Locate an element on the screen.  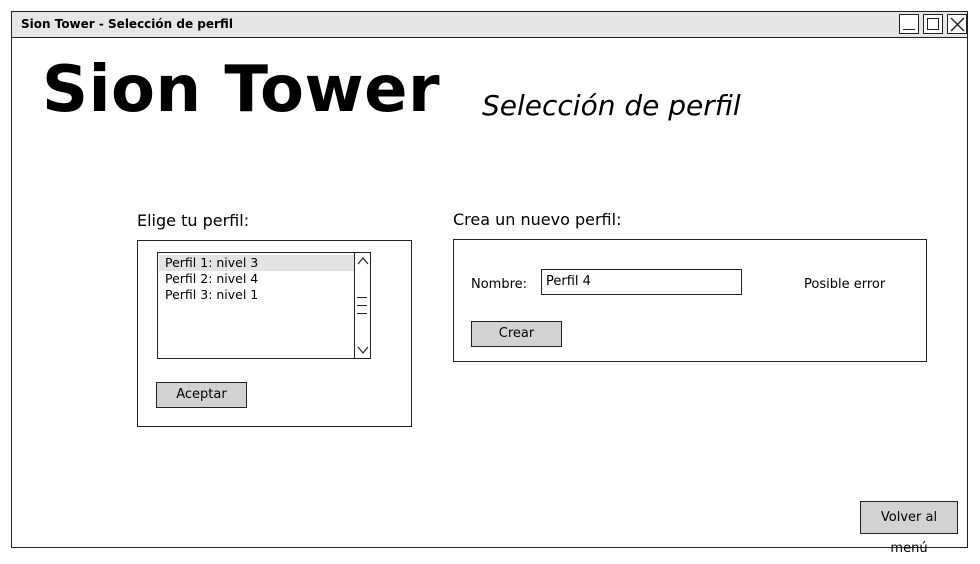
chevron-up-icon is located at coordinates (363, 261).